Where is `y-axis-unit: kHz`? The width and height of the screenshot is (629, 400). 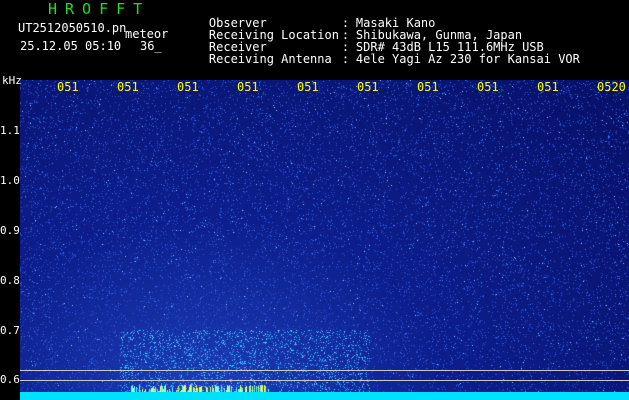
y-axis-unit: kHz is located at coordinates (12, 80).